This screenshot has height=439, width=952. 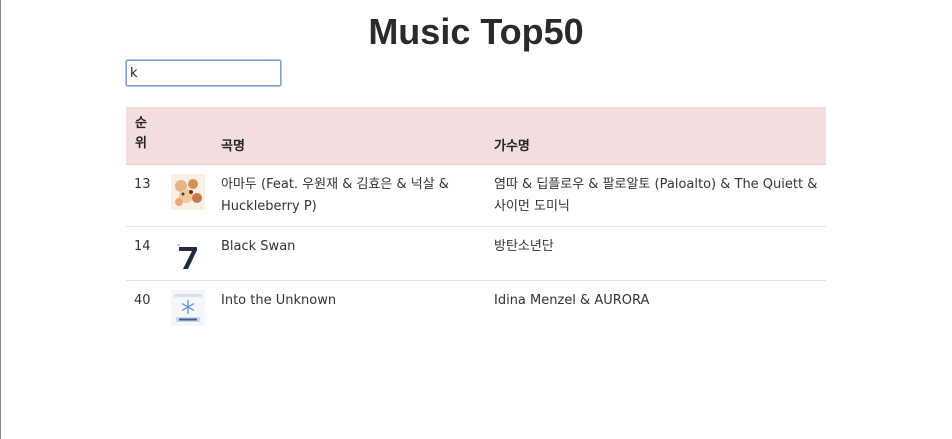 What do you see at coordinates (144, 195) in the screenshot?
I see `rank-cell: 13` at bounding box center [144, 195].